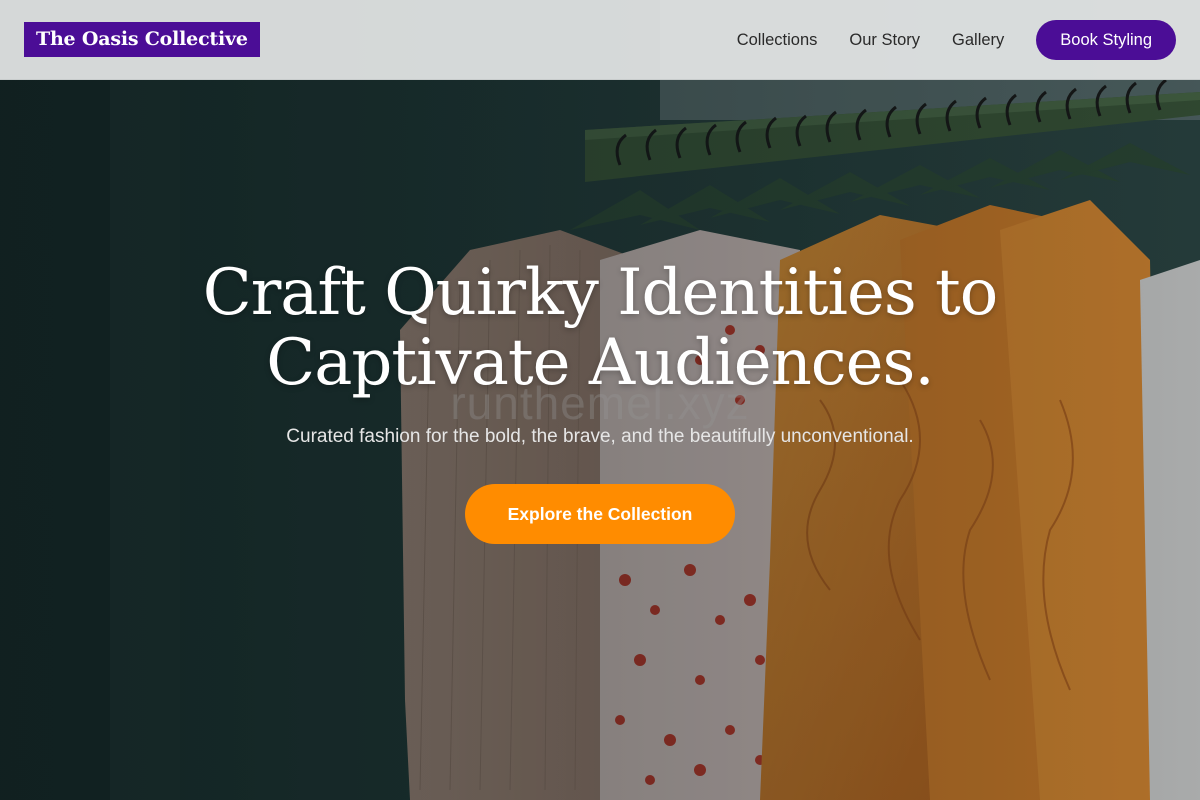 The image size is (1200, 800). I want to click on logo: The Oasis Collective, so click(142, 39).